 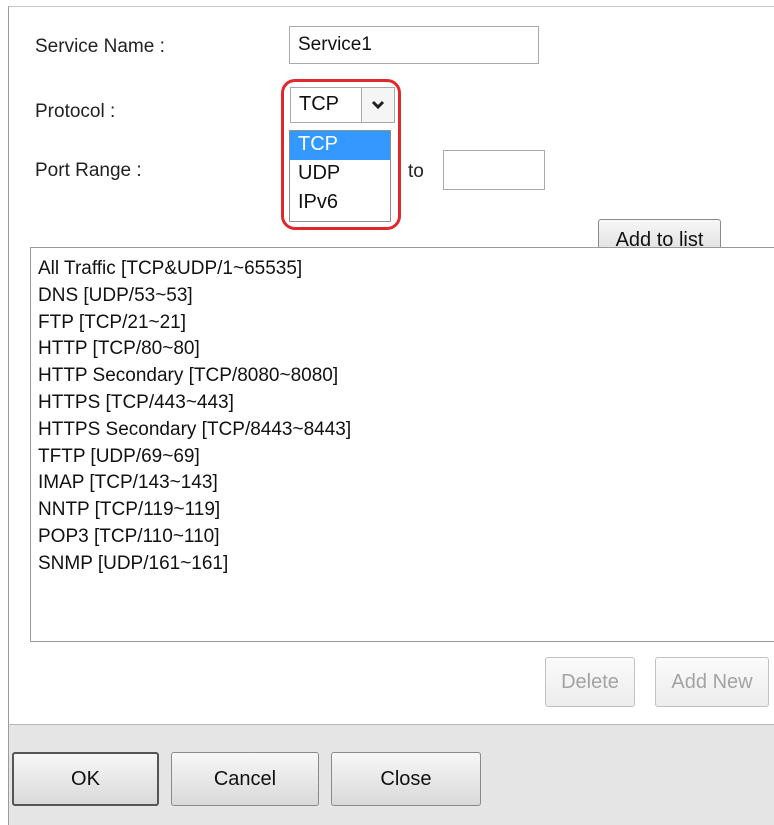 I want to click on ok-button: OK, so click(x=85, y=779).